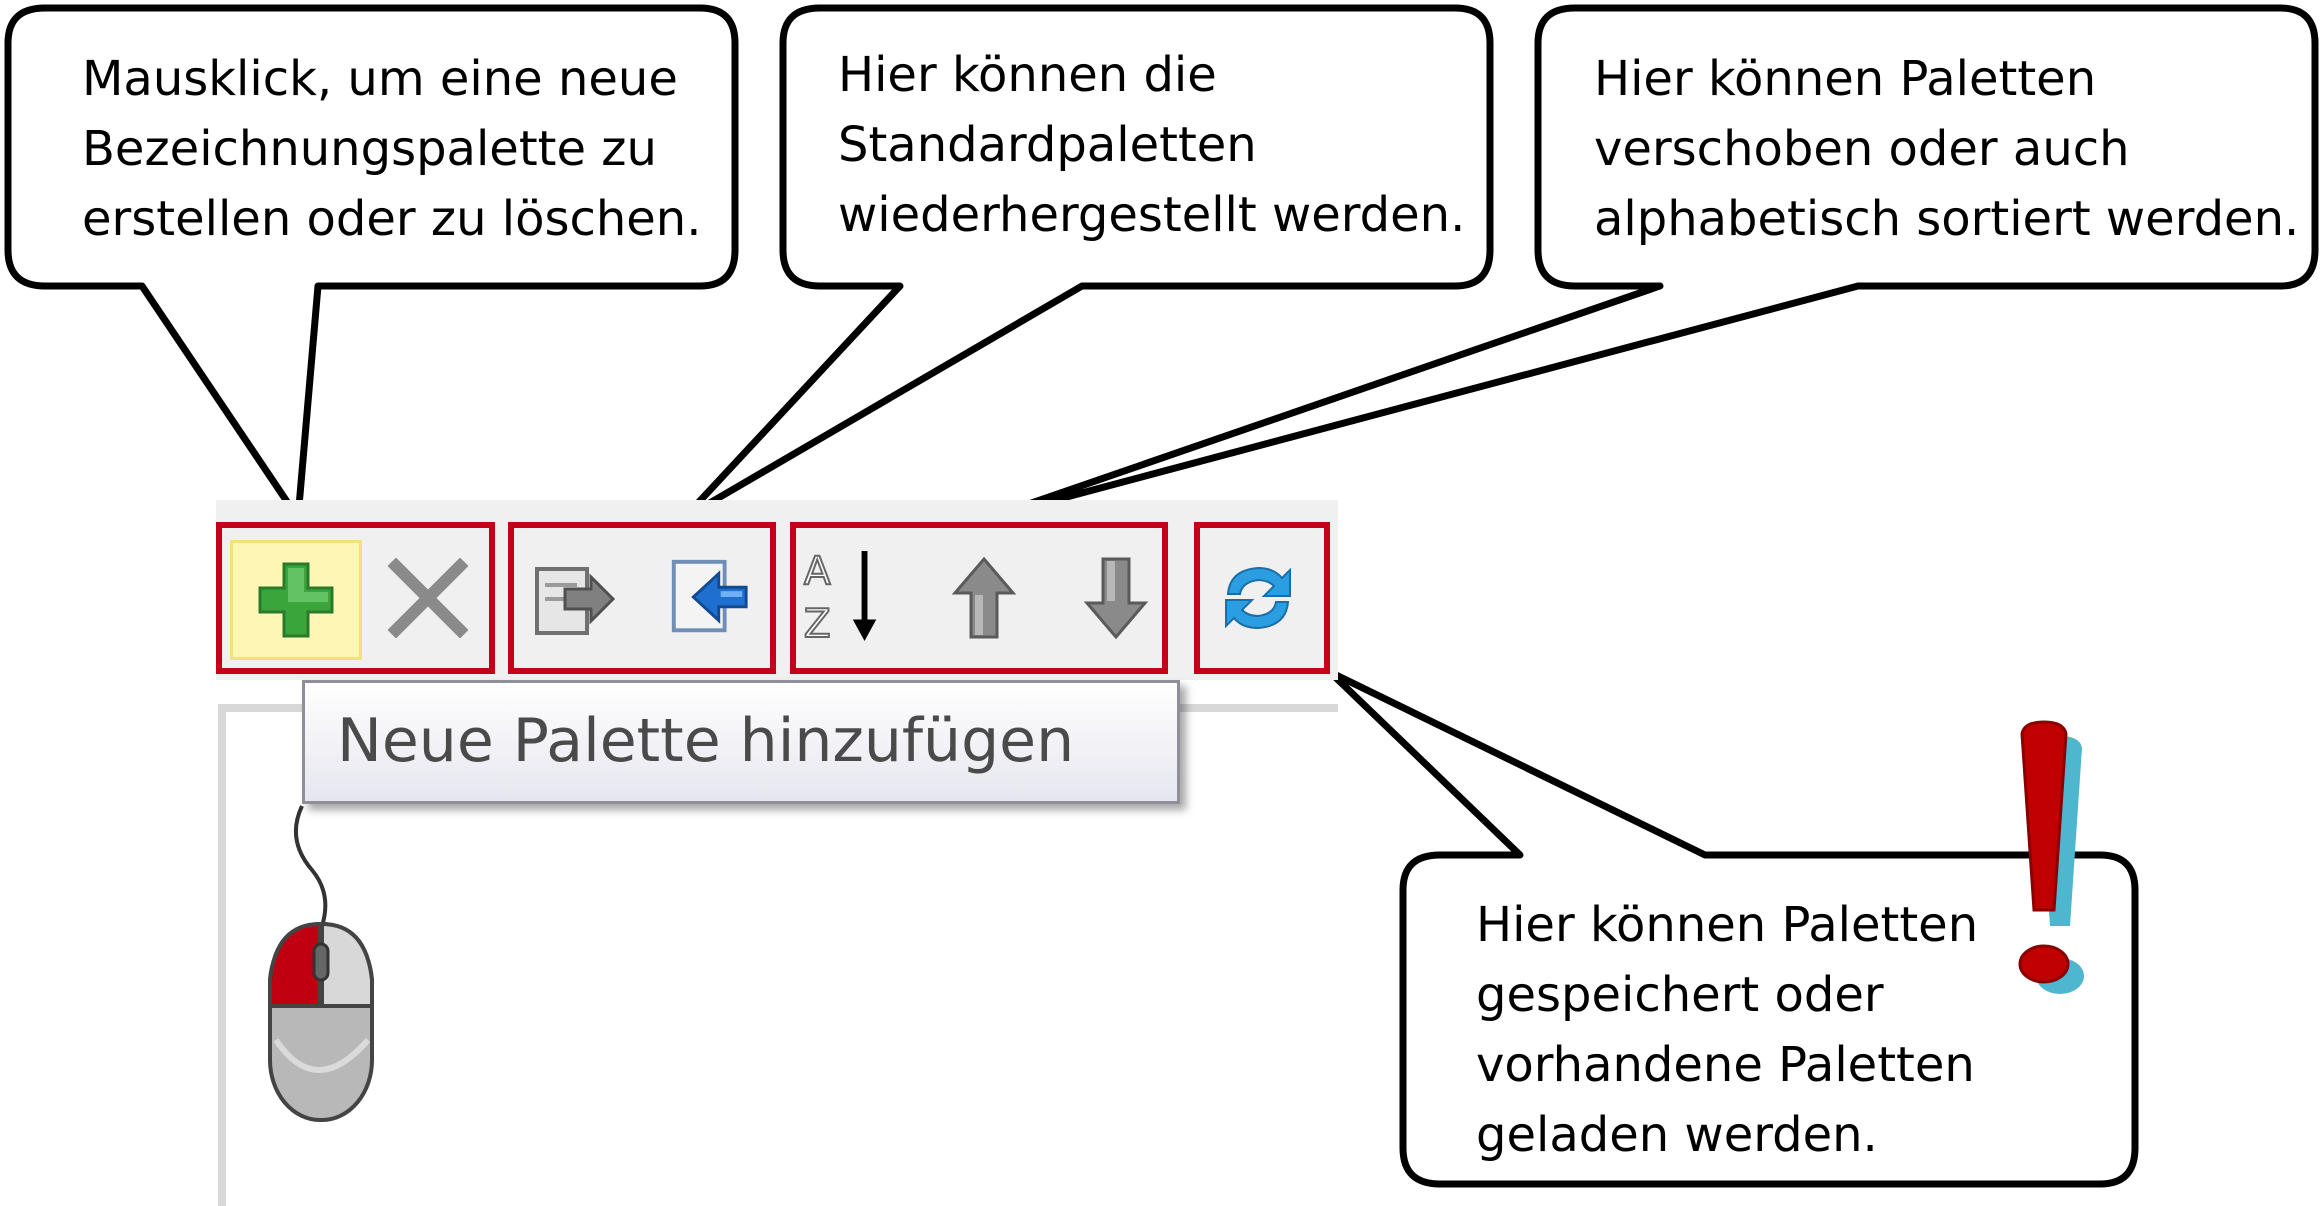 This screenshot has height=1206, width=2324. Describe the element at coordinates (1680, 995) in the screenshot. I see `callout-line: gespeichert oder` at that location.